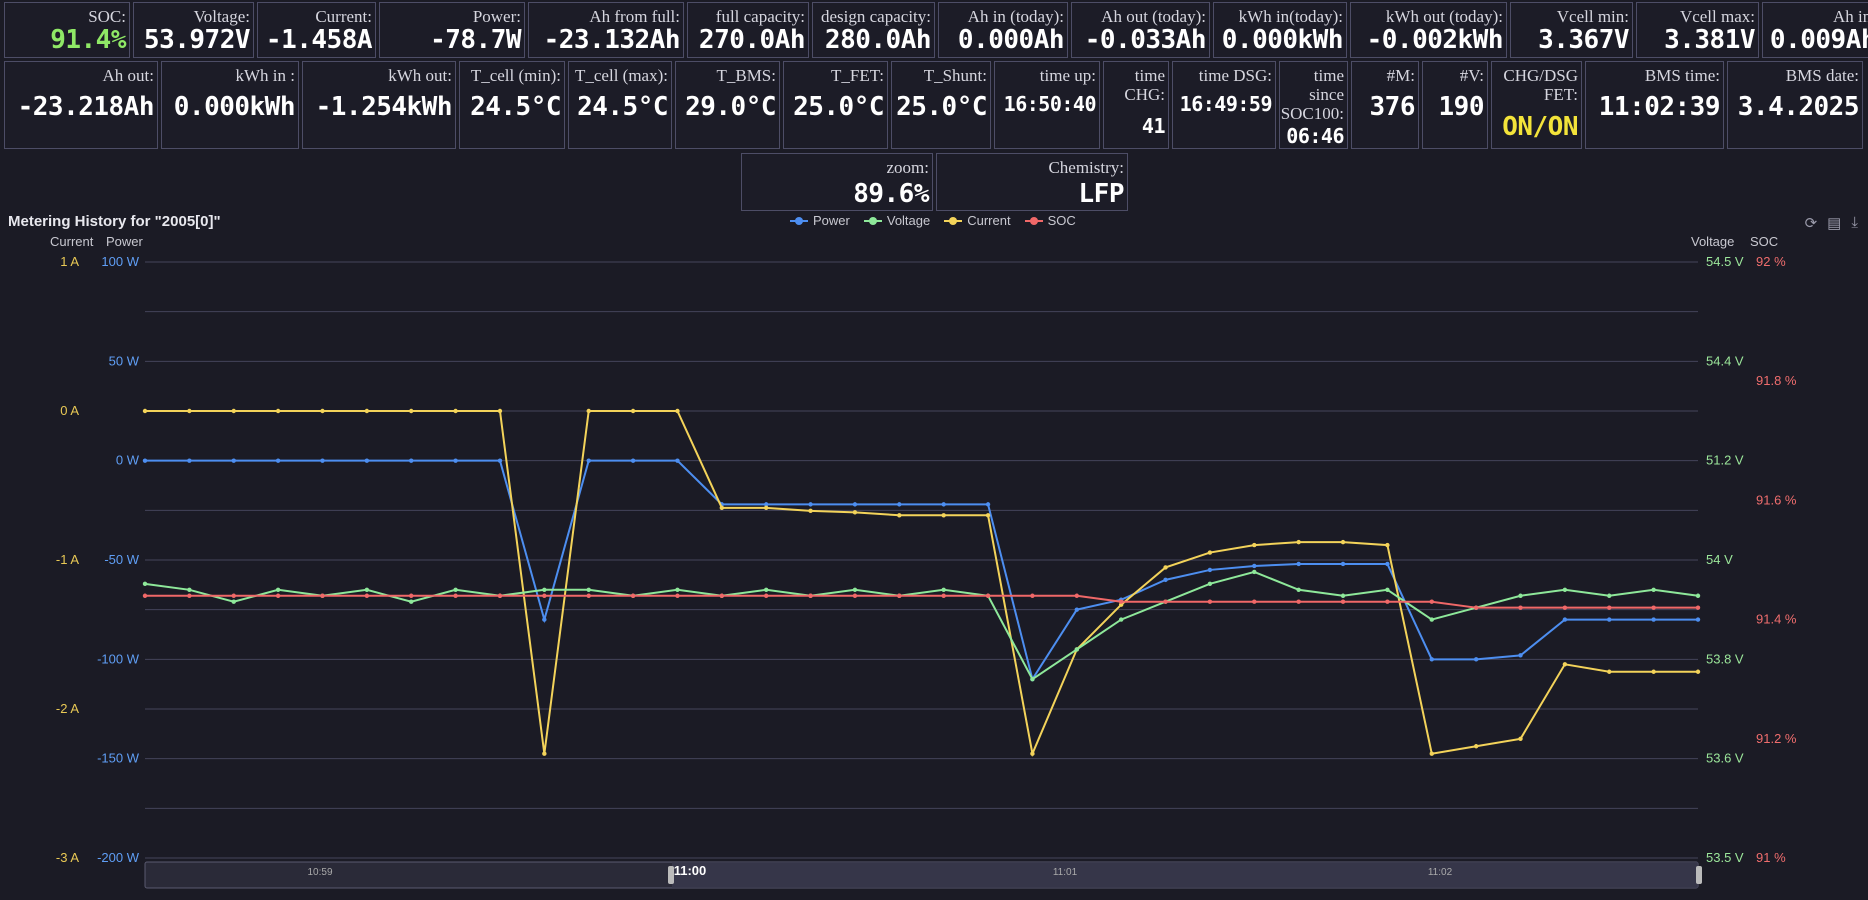 This screenshot has width=1868, height=900. What do you see at coordinates (67, 857) in the screenshot?
I see `axis-tick-label: -3 A` at bounding box center [67, 857].